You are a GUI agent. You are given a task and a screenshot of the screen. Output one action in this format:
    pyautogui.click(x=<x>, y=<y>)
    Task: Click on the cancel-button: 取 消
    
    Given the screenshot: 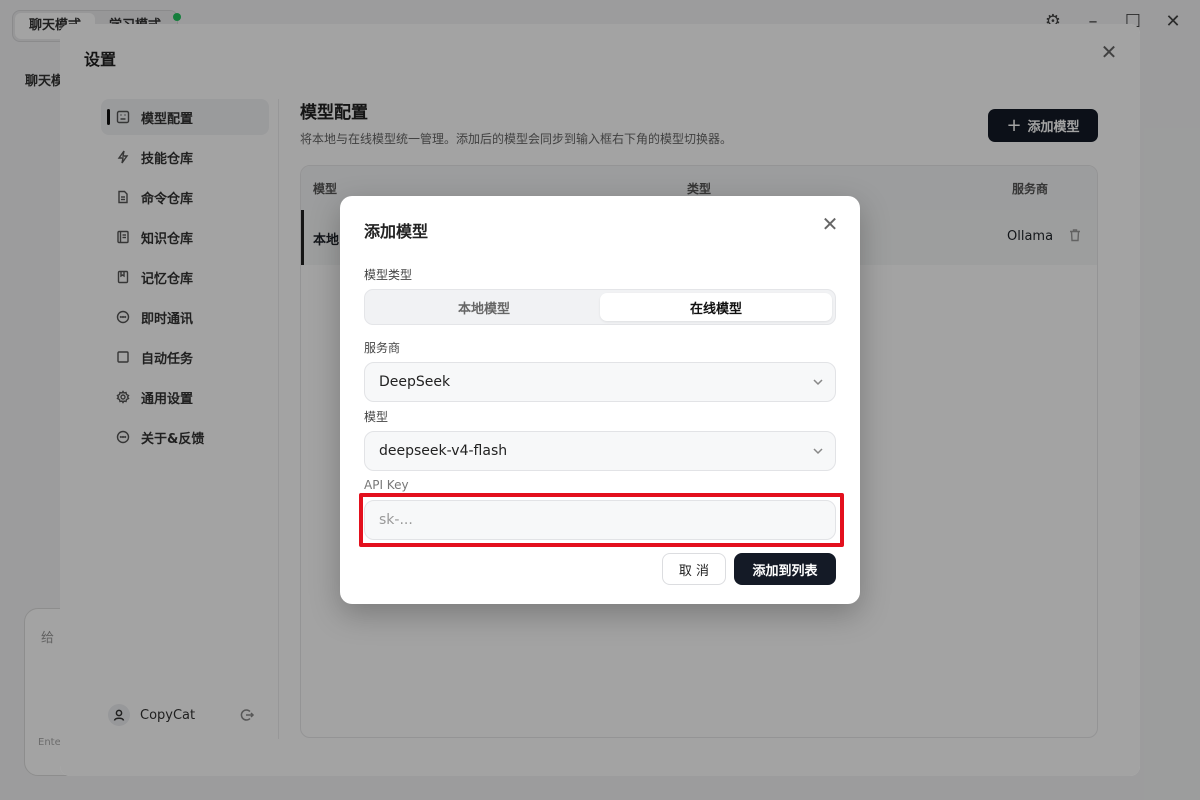 What is the action you would take?
    pyautogui.click(x=694, y=569)
    